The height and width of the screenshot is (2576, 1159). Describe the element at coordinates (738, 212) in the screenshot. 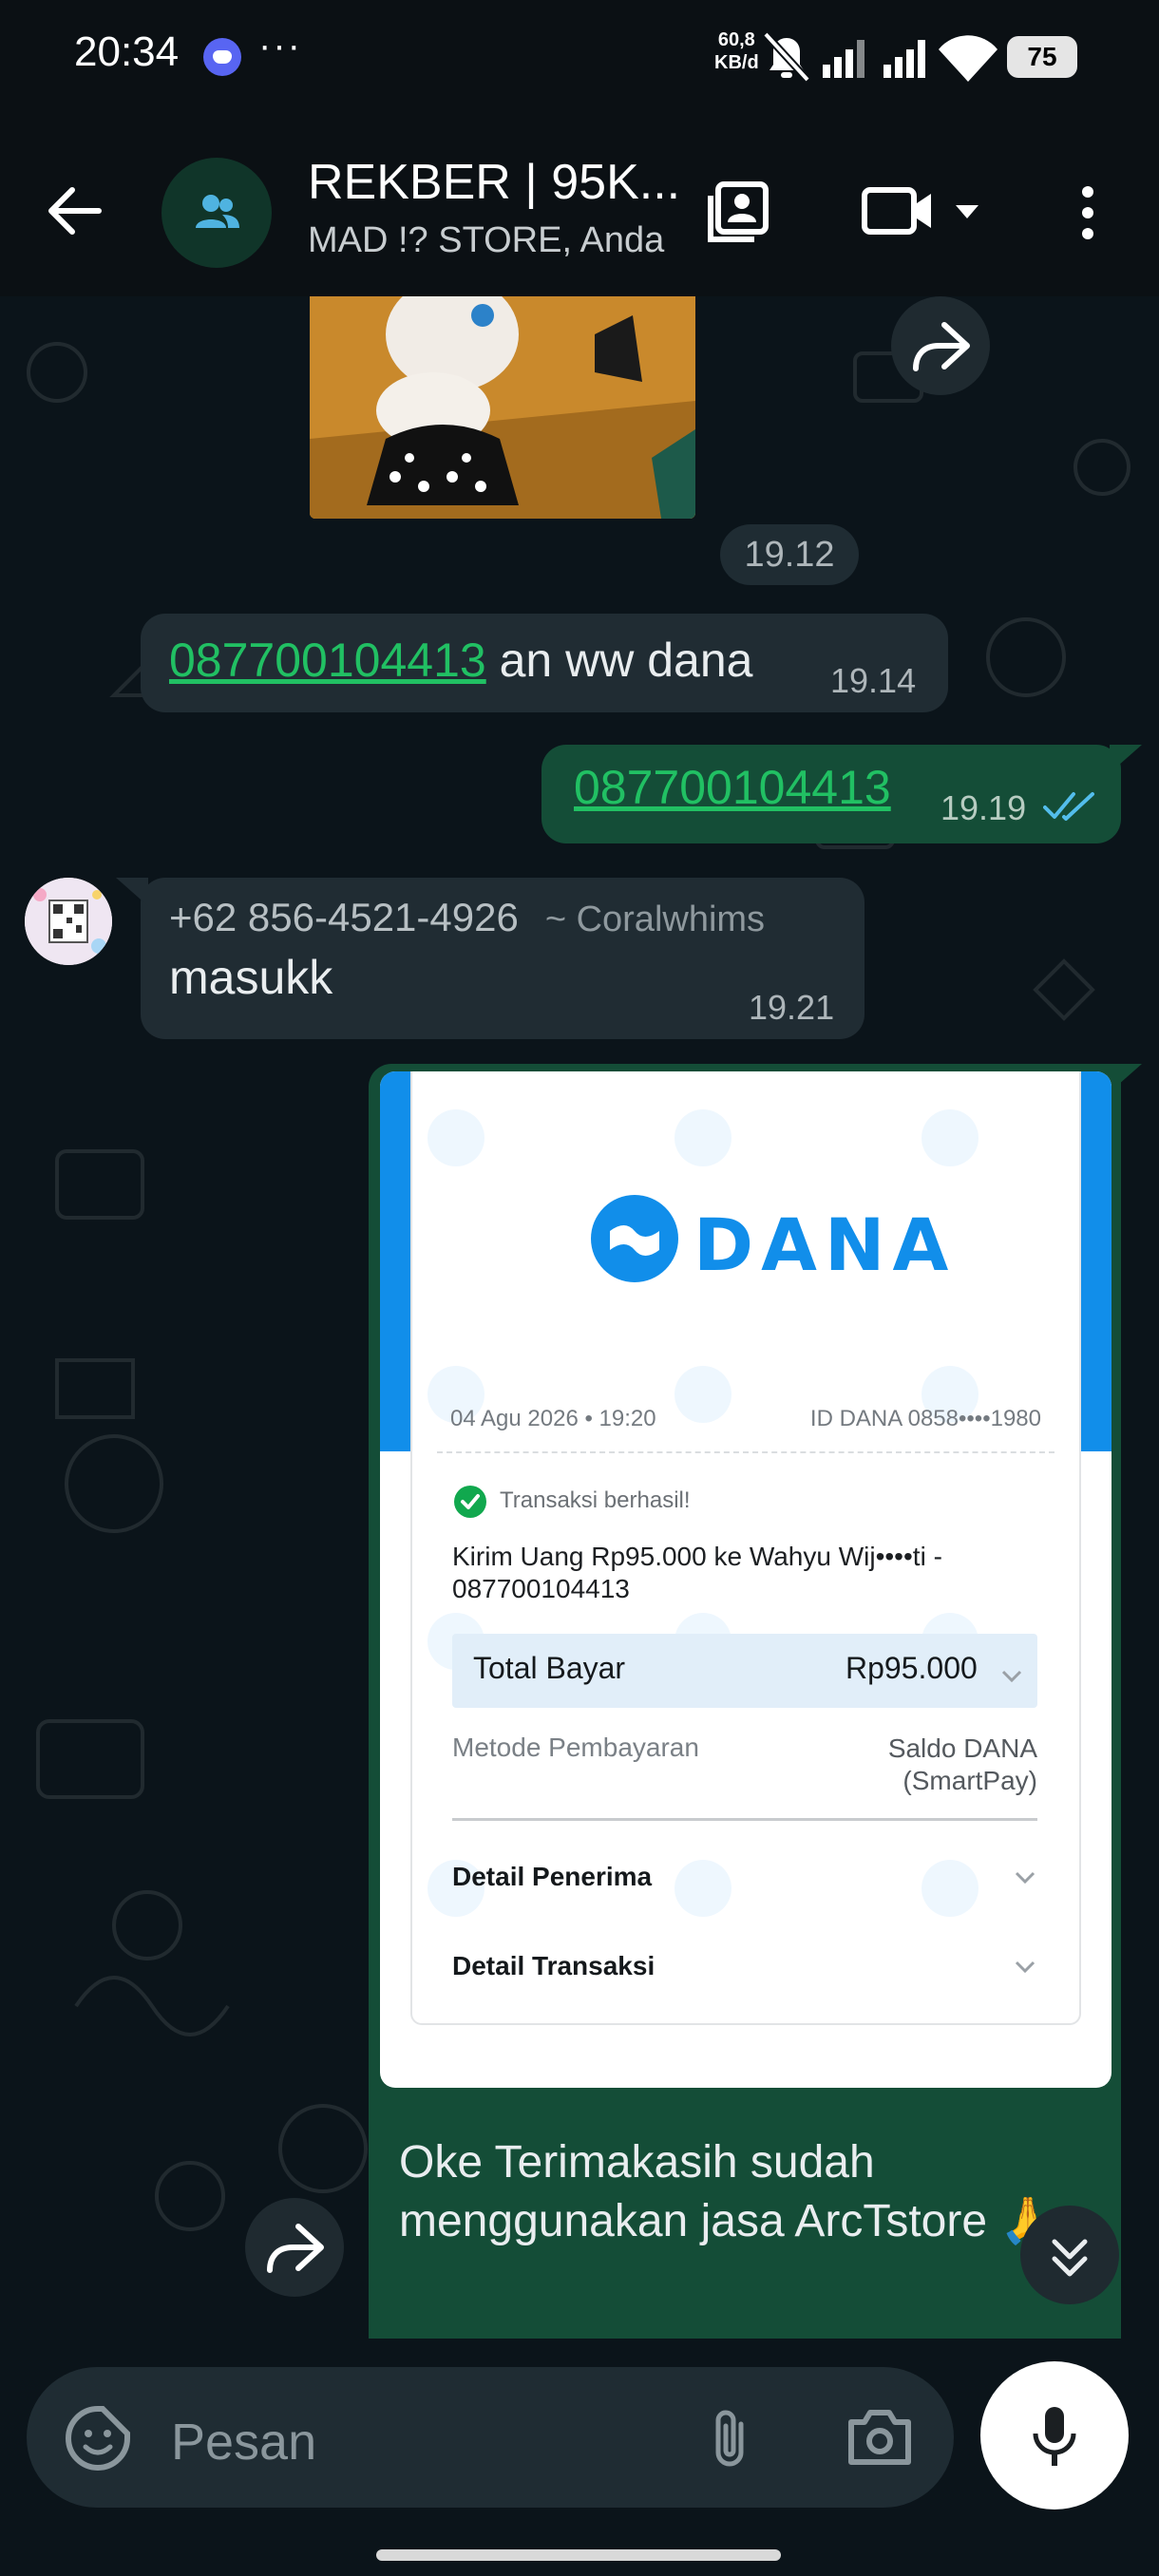

I see `contact-card-icon` at that location.